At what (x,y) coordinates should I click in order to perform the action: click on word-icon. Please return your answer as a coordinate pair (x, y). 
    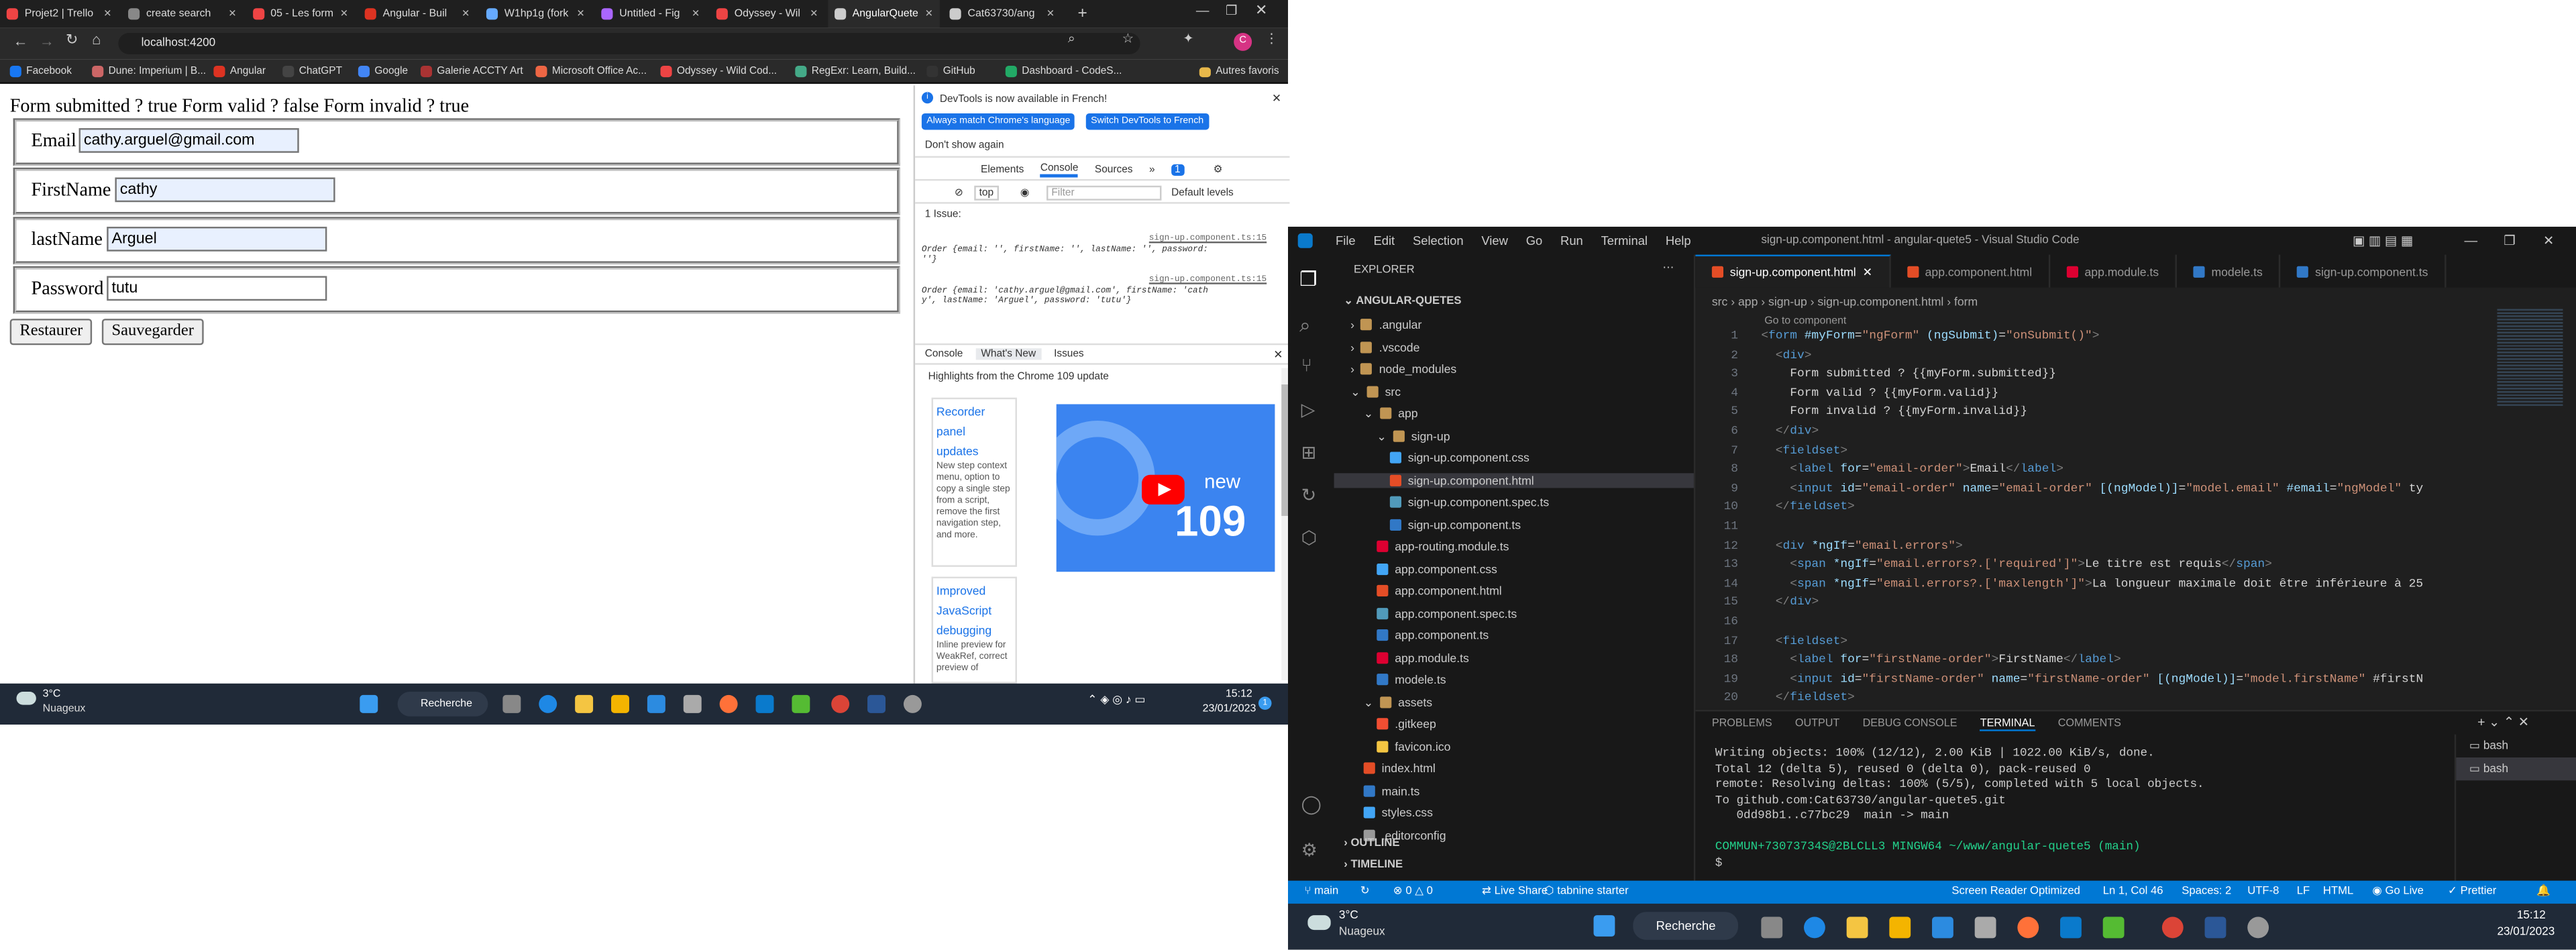
    Looking at the image, I should click on (2215, 927).